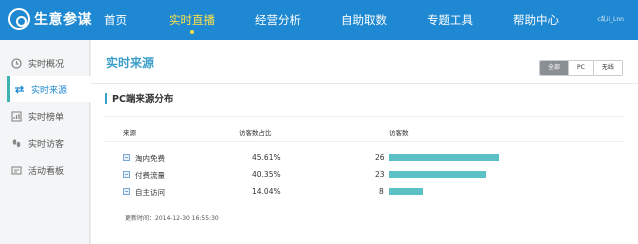  What do you see at coordinates (255, 133) in the screenshot?
I see `column-header-ratio: 访客数占比` at bounding box center [255, 133].